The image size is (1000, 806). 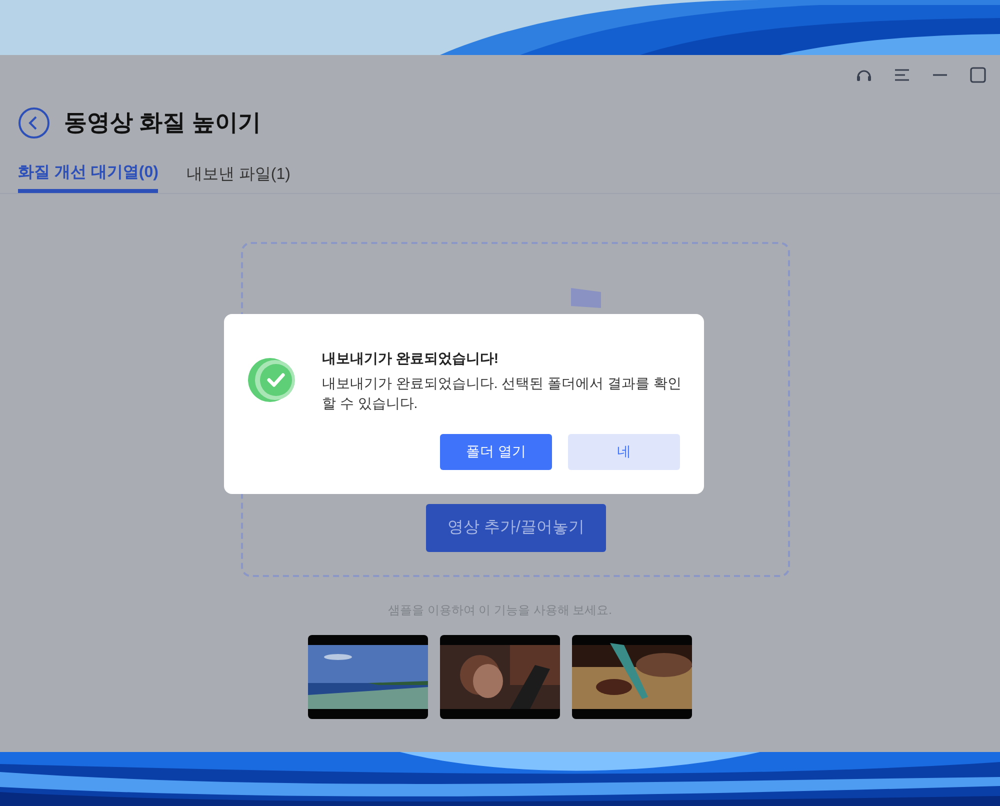 I want to click on illustration-drawing, so click(x=586, y=298).